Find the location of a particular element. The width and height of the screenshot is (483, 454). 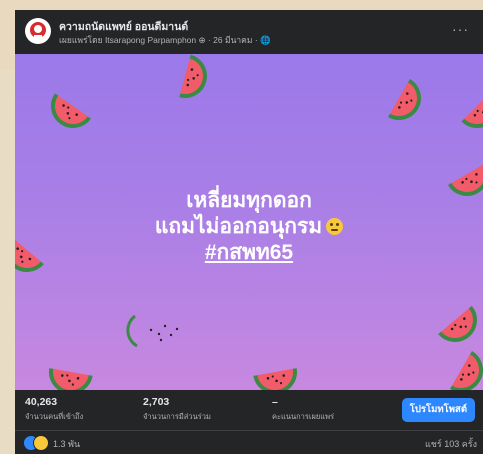

reactions-count: 1.3 พัน is located at coordinates (66, 444).